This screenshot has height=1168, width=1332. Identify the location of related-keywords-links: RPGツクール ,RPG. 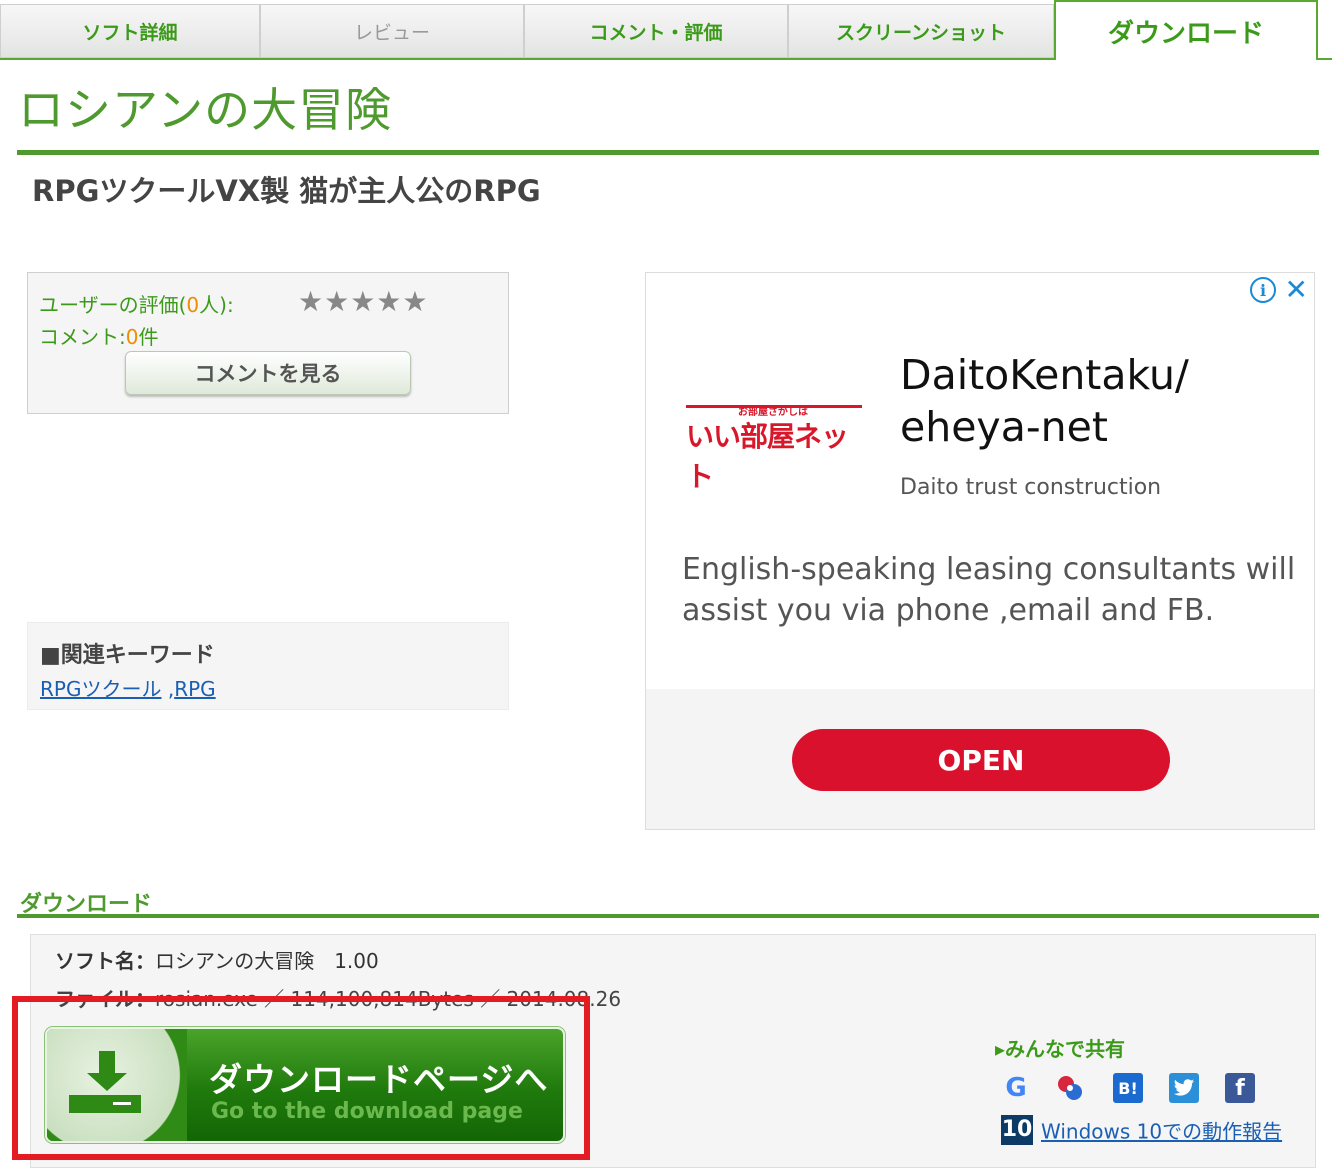
(128, 687).